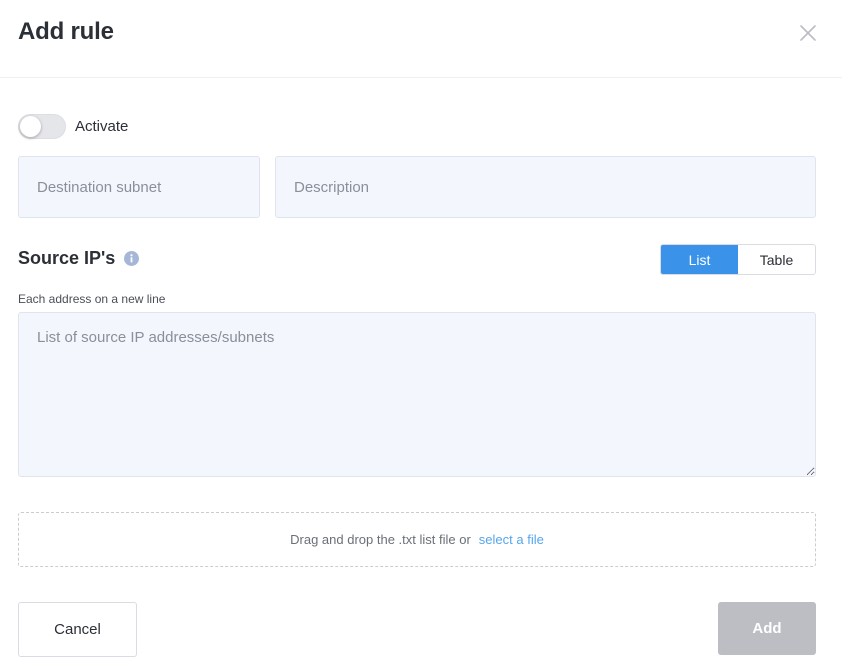 This screenshot has height=669, width=842. I want to click on view-switch: List Table, so click(738, 259).